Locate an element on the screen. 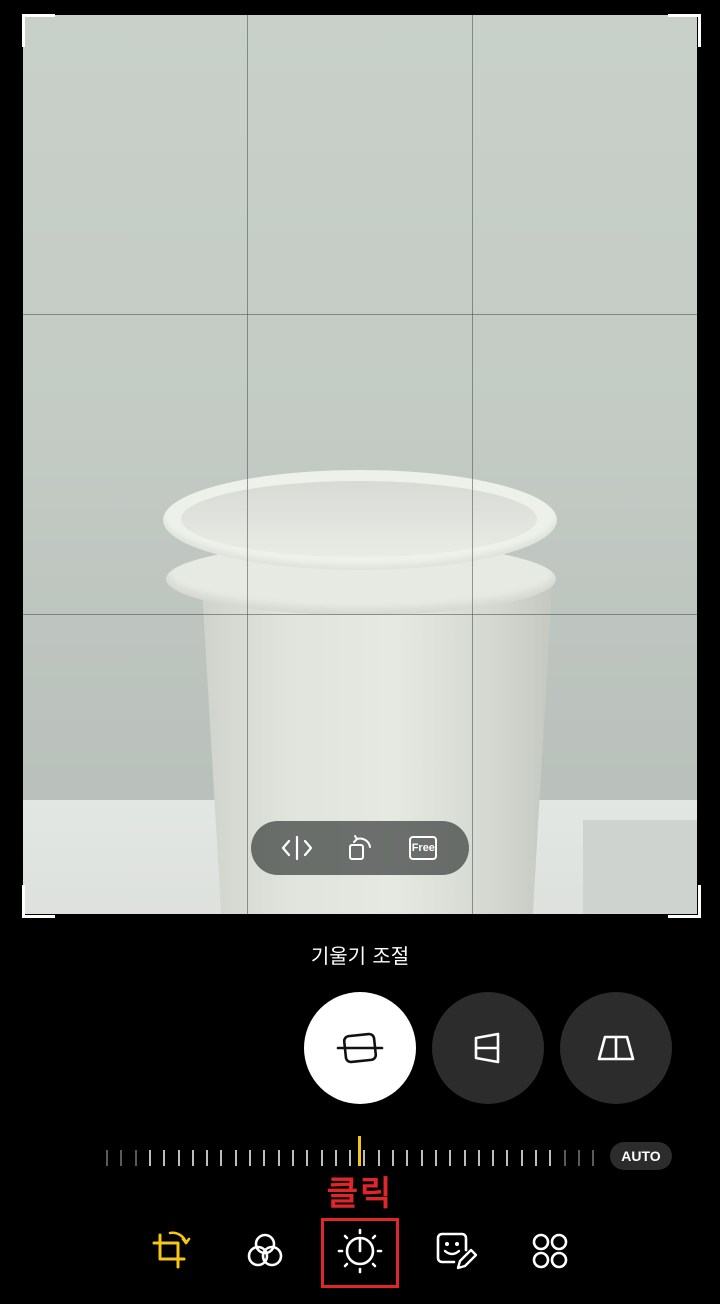 The width and height of the screenshot is (720, 1304). decorate-icon is located at coordinates (457, 1251).